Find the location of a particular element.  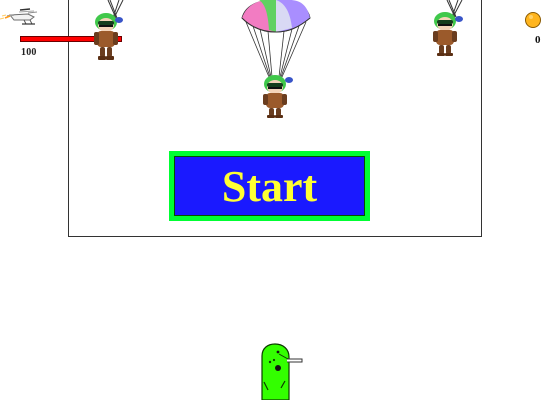

start-button: Start is located at coordinates (269, 186).